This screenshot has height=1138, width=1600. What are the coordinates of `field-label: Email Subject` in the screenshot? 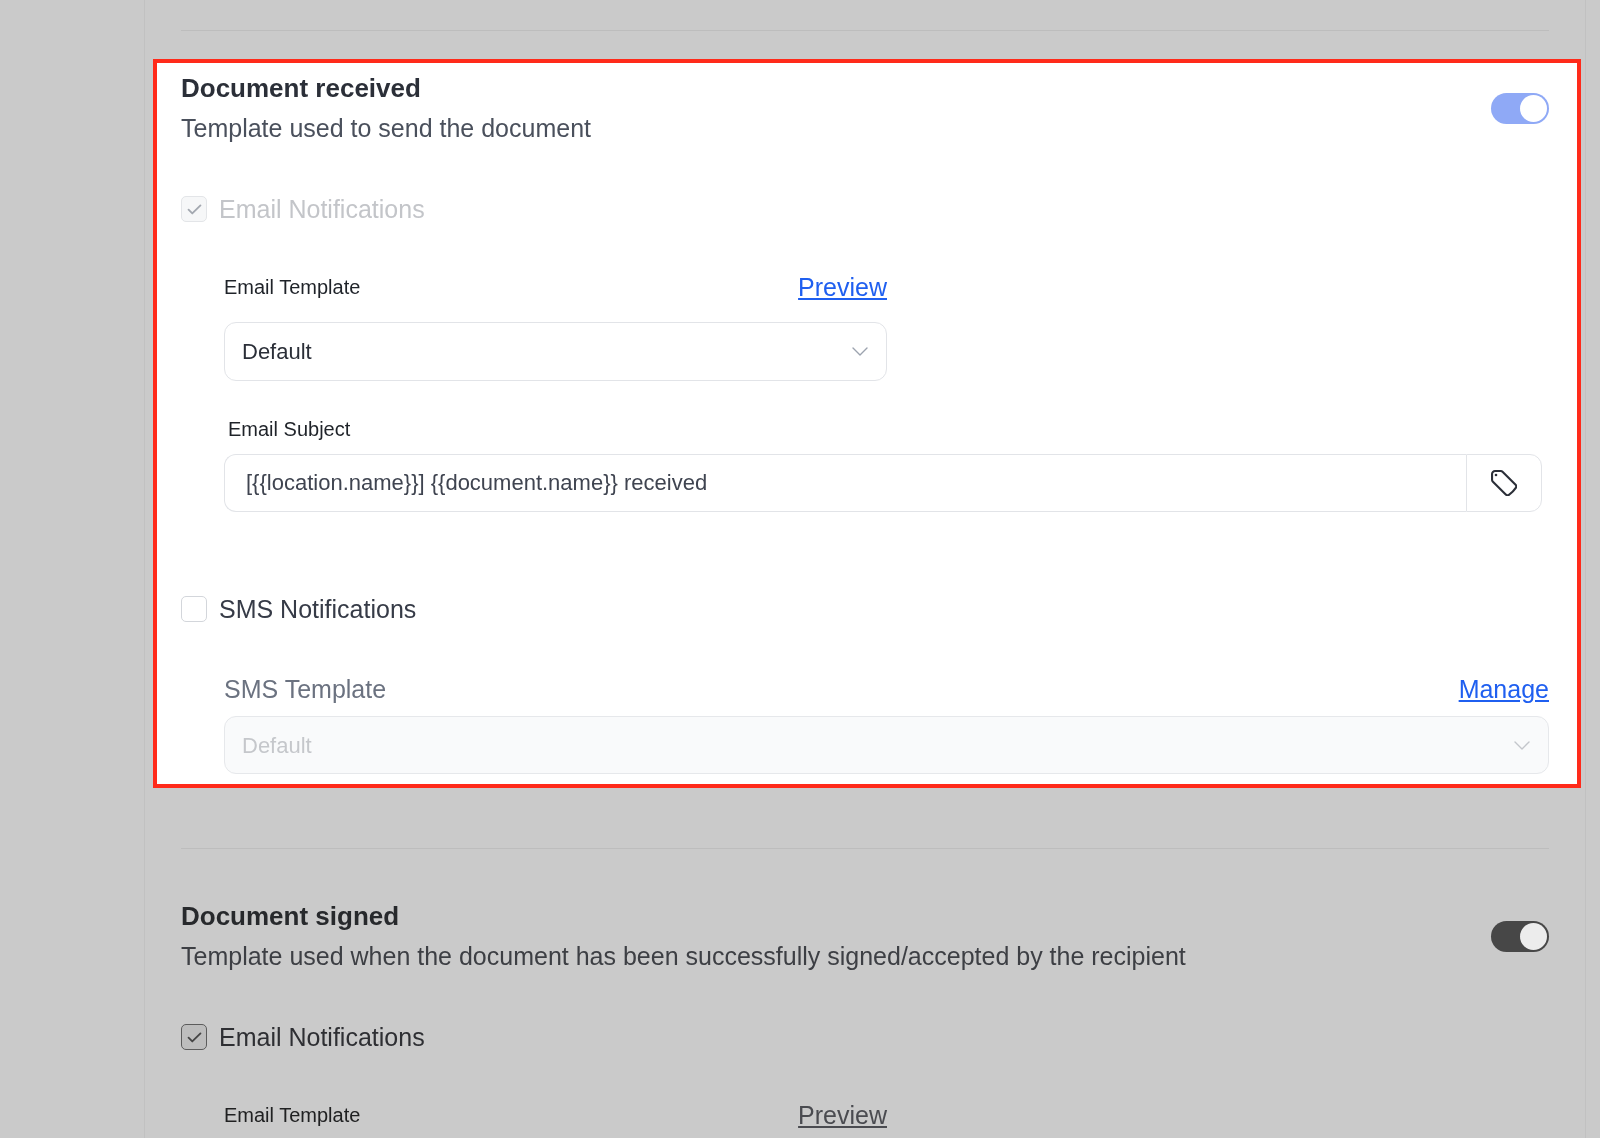 It's located at (289, 429).